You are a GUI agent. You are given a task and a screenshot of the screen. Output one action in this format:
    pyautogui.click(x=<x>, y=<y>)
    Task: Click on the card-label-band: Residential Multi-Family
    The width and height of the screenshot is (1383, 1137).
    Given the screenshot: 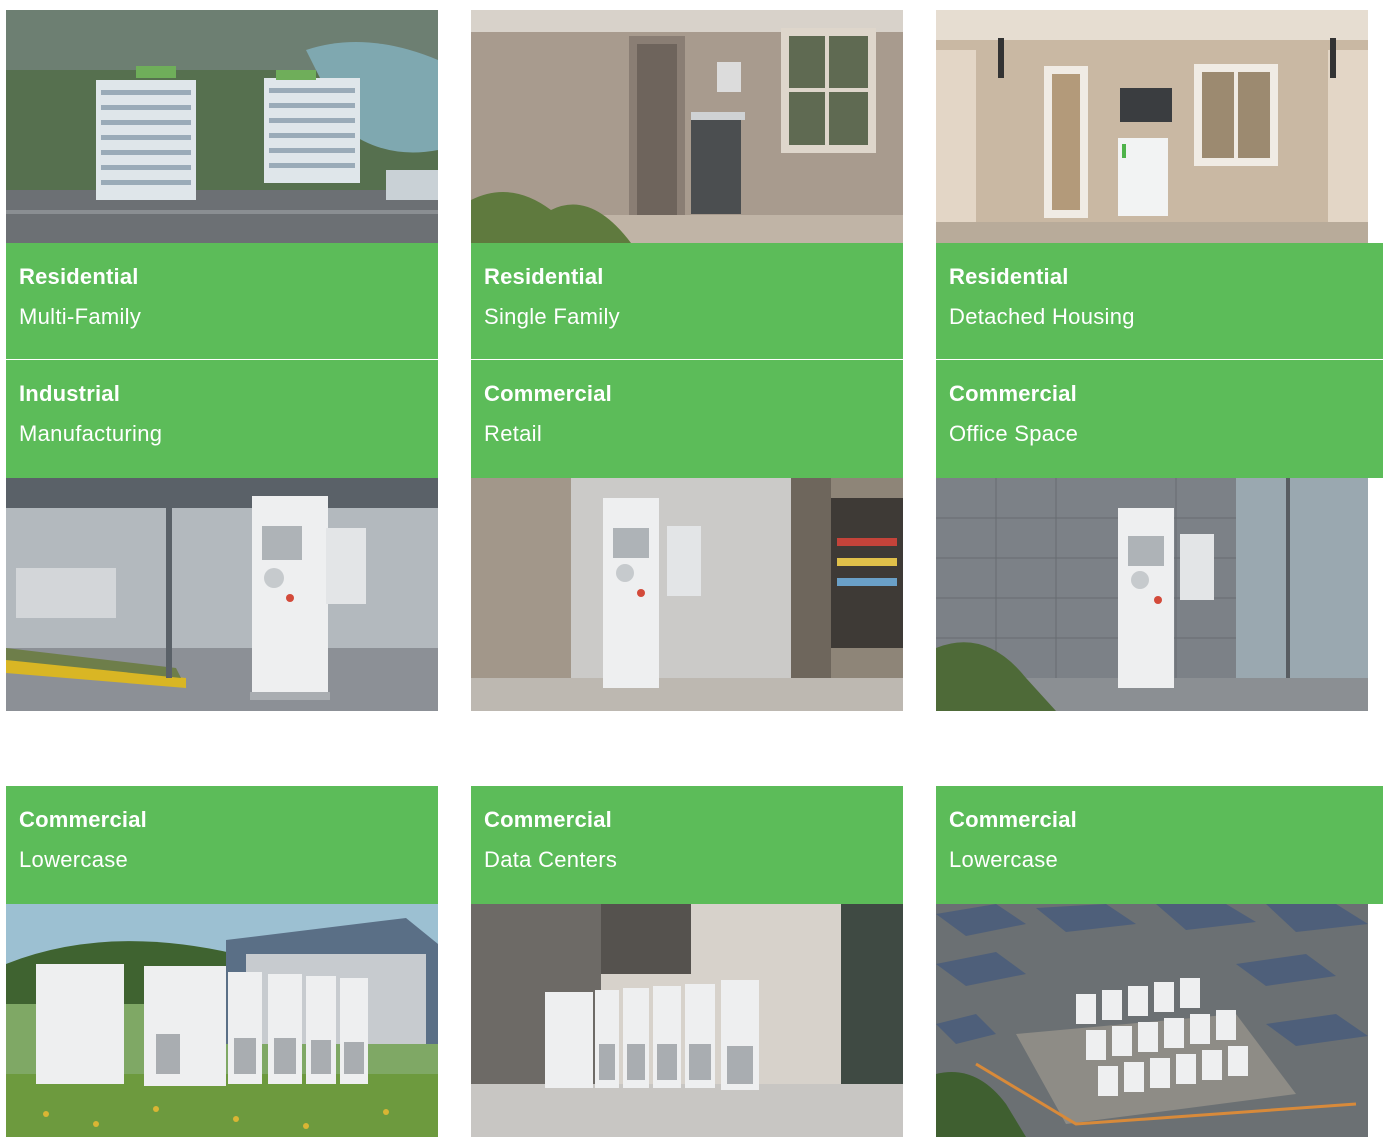 What is the action you would take?
    pyautogui.click(x=222, y=301)
    